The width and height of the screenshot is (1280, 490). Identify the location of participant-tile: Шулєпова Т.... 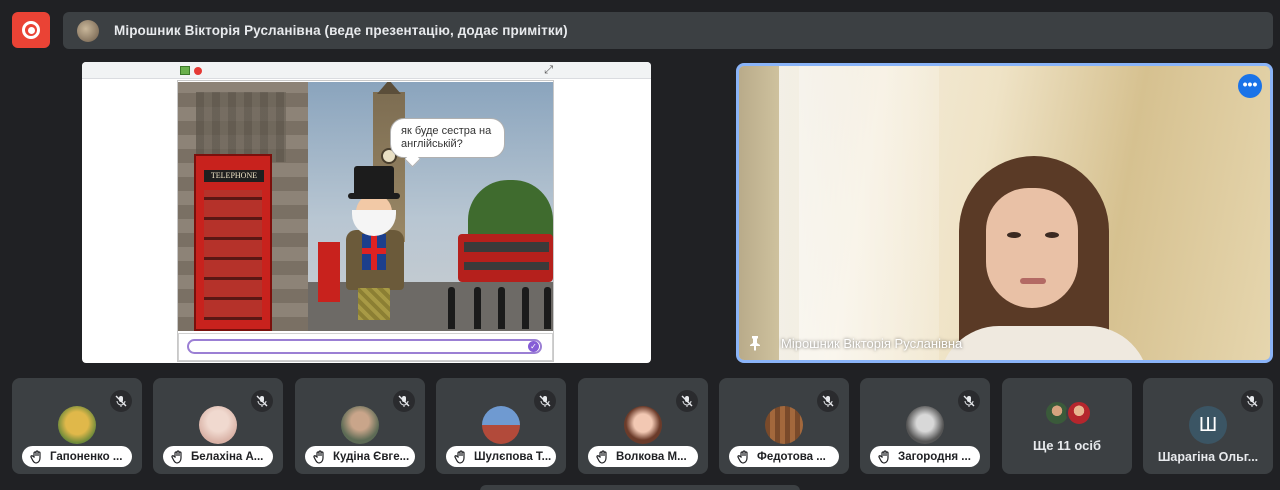
(501, 426).